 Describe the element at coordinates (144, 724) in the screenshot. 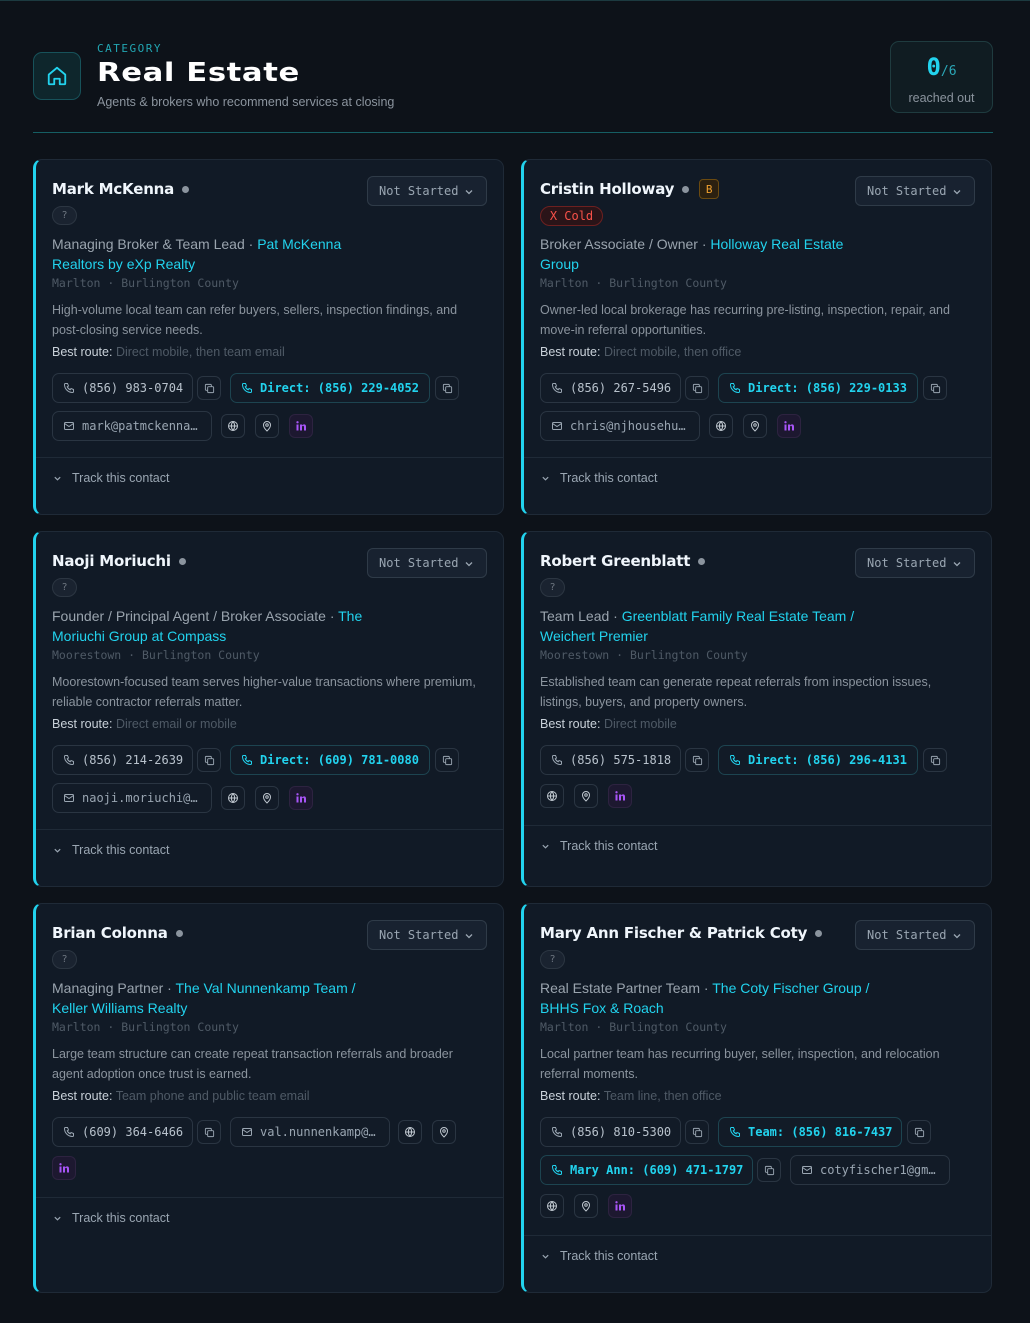

I see `best-route: Best route: Direct email or mobile` at that location.